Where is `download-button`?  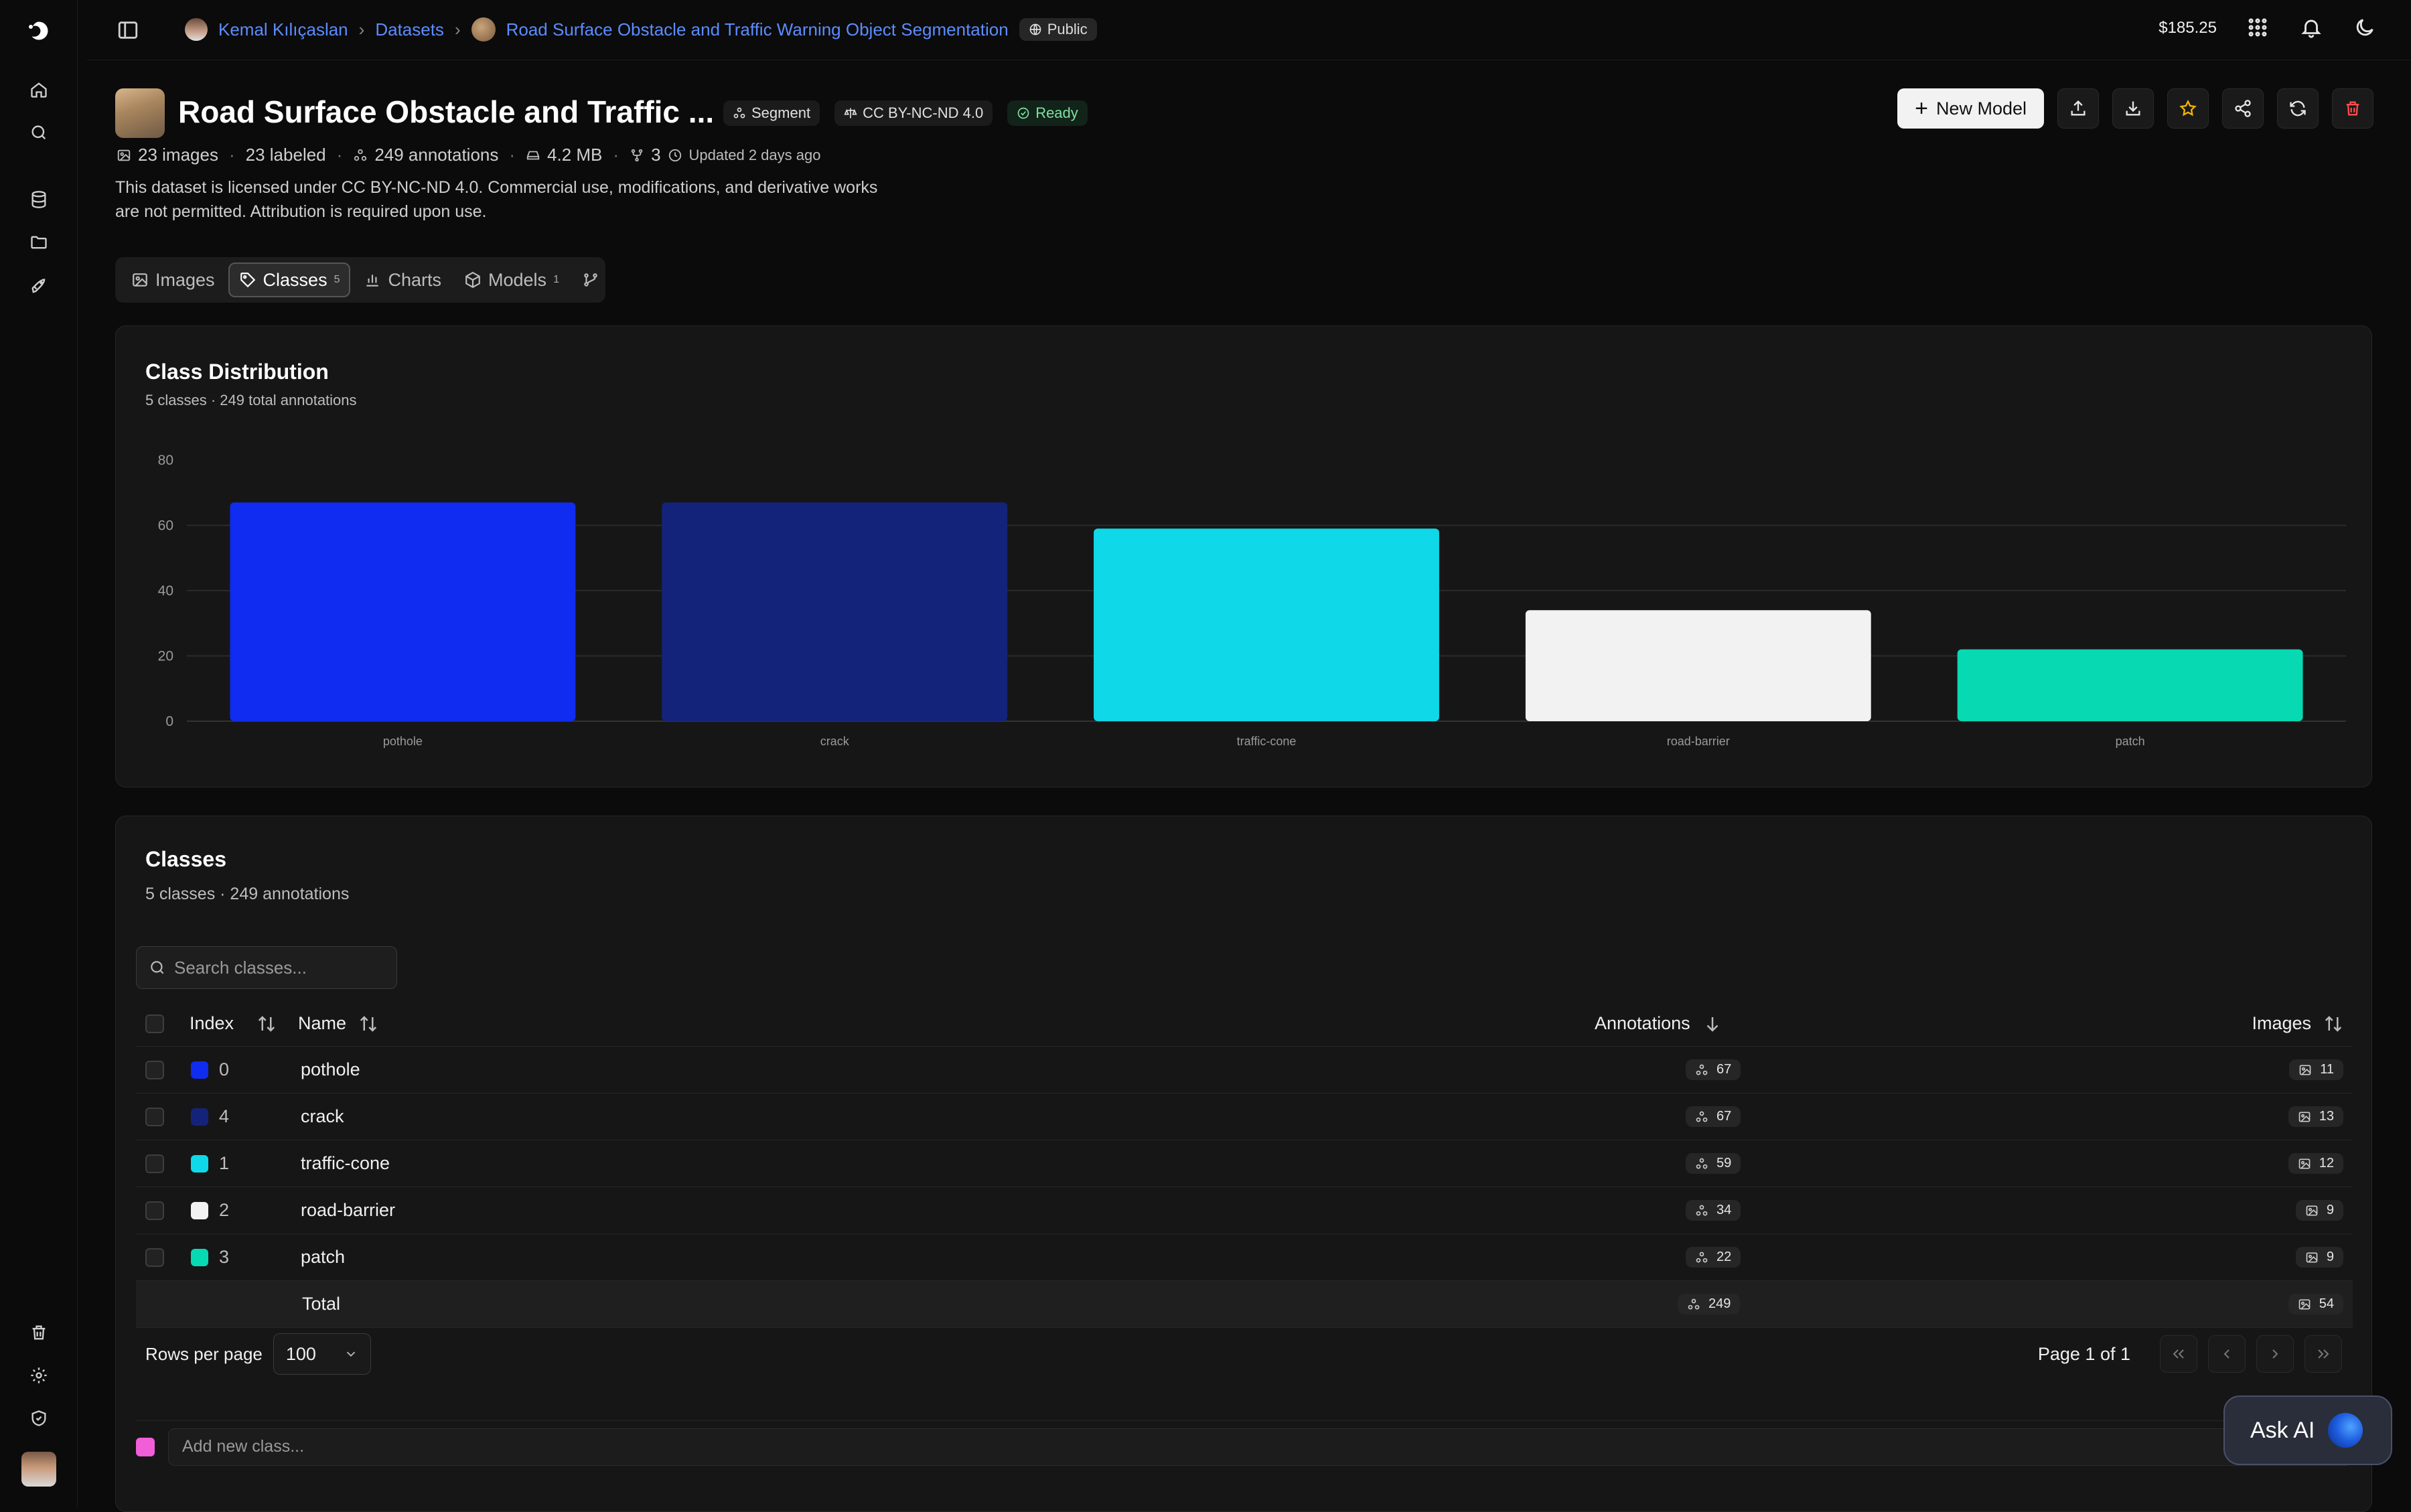 download-button is located at coordinates (2133, 109).